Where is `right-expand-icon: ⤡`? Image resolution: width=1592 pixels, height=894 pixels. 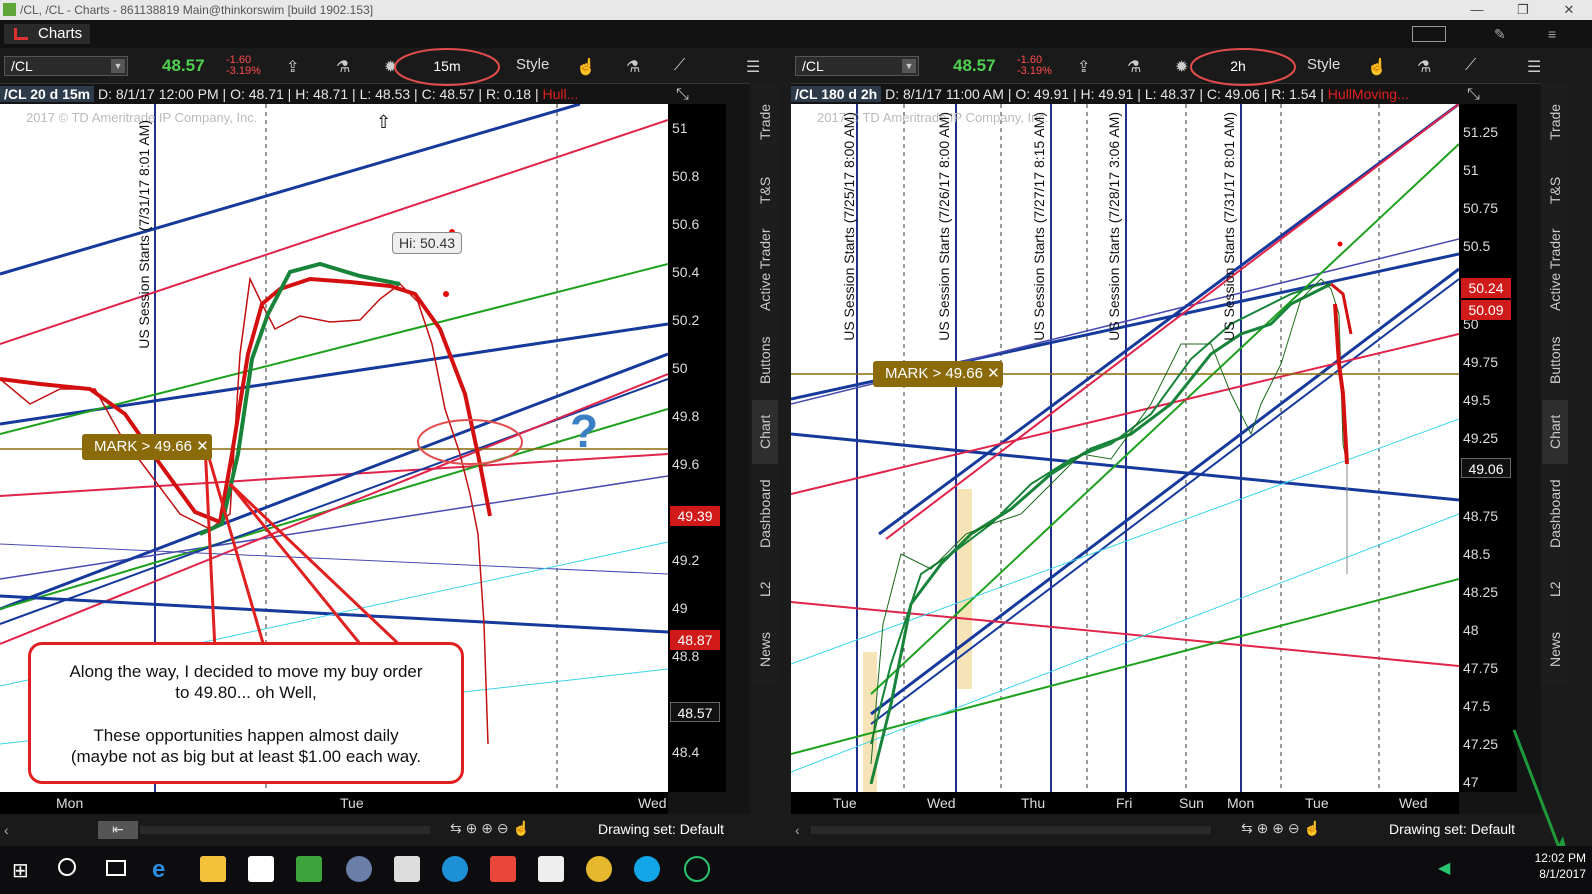
right-expand-icon: ⤡ is located at coordinates (1473, 95).